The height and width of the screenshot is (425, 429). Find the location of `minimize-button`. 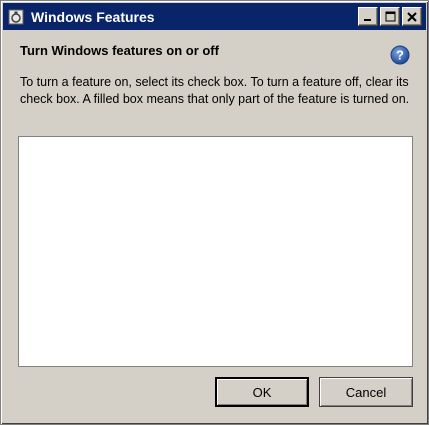

minimize-button is located at coordinates (368, 16).